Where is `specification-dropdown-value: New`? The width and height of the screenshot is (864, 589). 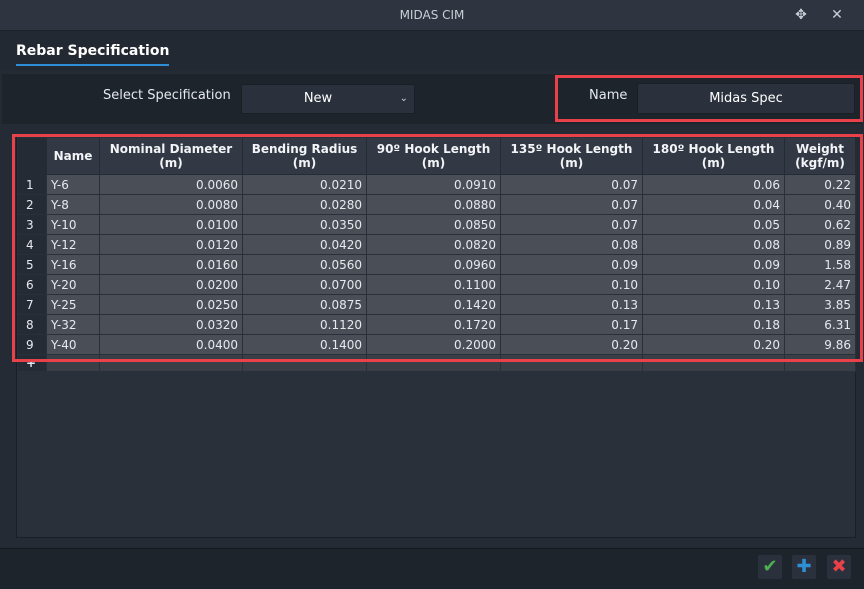 specification-dropdown-value: New is located at coordinates (318, 98).